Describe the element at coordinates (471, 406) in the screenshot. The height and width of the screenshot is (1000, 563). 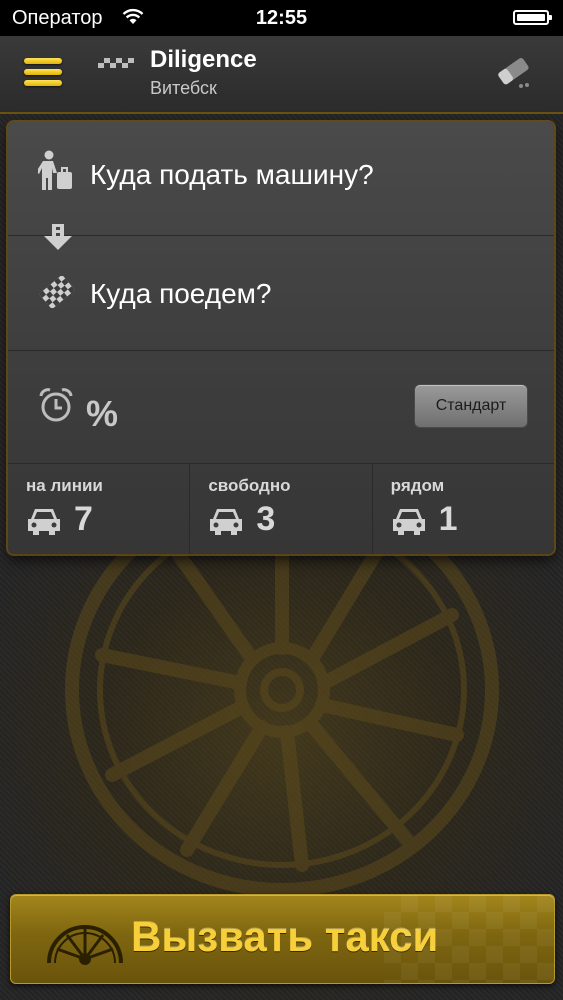
I see `tariff-button: Стандарт` at that location.